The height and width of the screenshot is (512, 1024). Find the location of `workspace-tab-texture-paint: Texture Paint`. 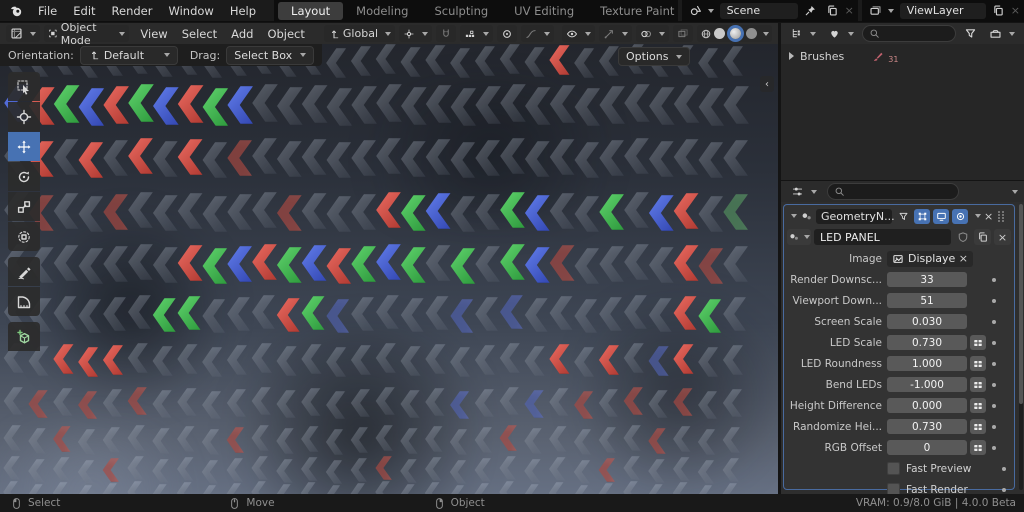

workspace-tab-texture-paint: Texture Paint is located at coordinates (632, 11).